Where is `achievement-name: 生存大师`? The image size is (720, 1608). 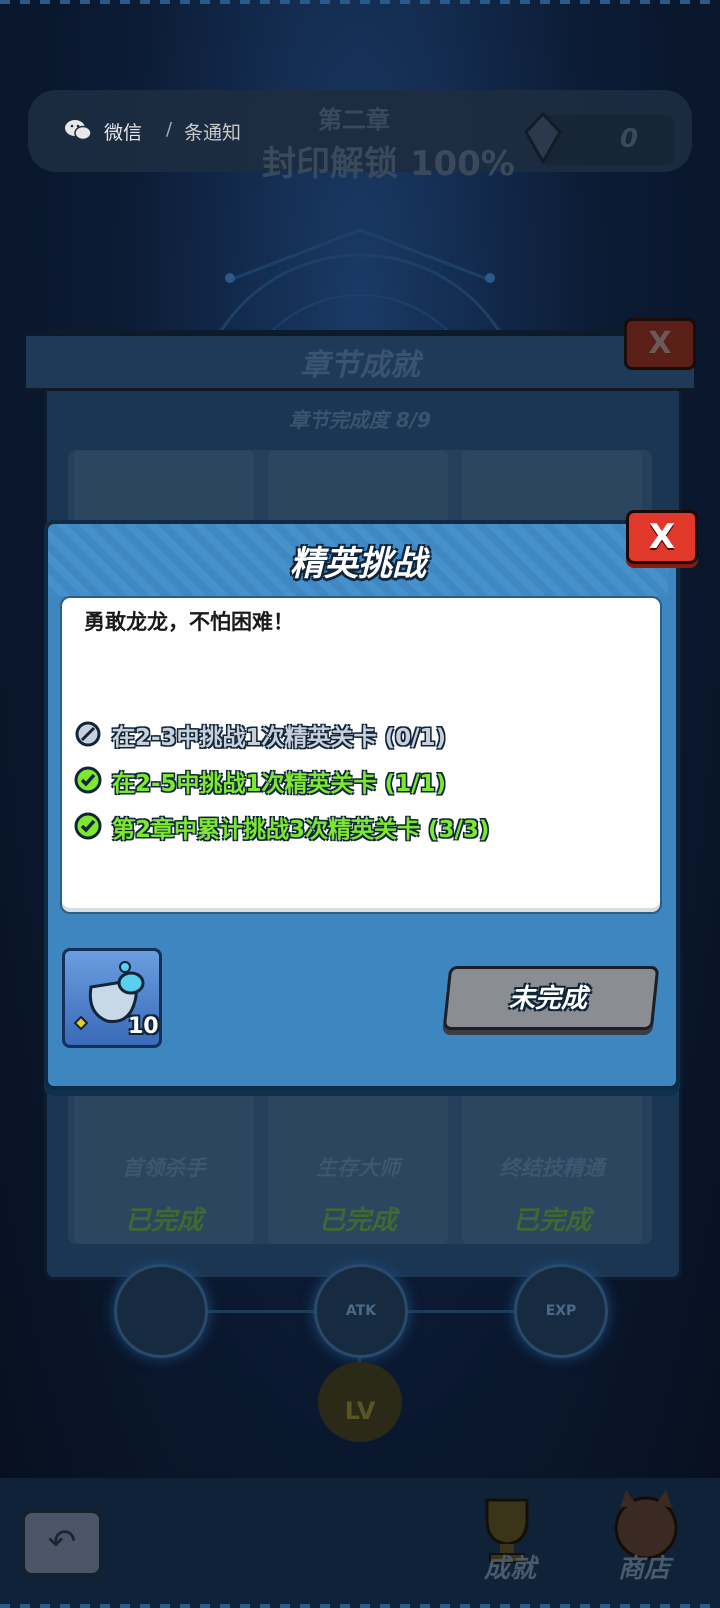
achievement-name: 生存大师 is located at coordinates (358, 1168).